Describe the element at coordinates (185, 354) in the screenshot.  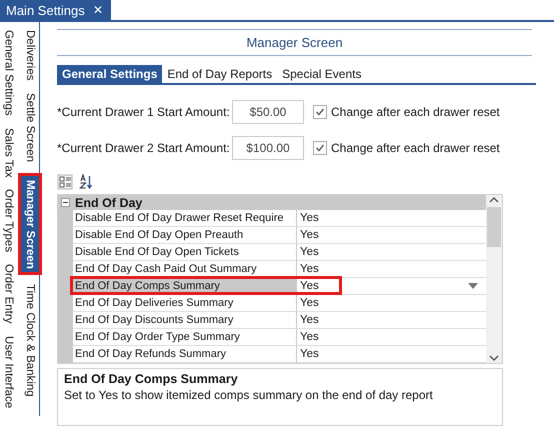
I see `property-name: End Of Day Refunds Summary` at that location.